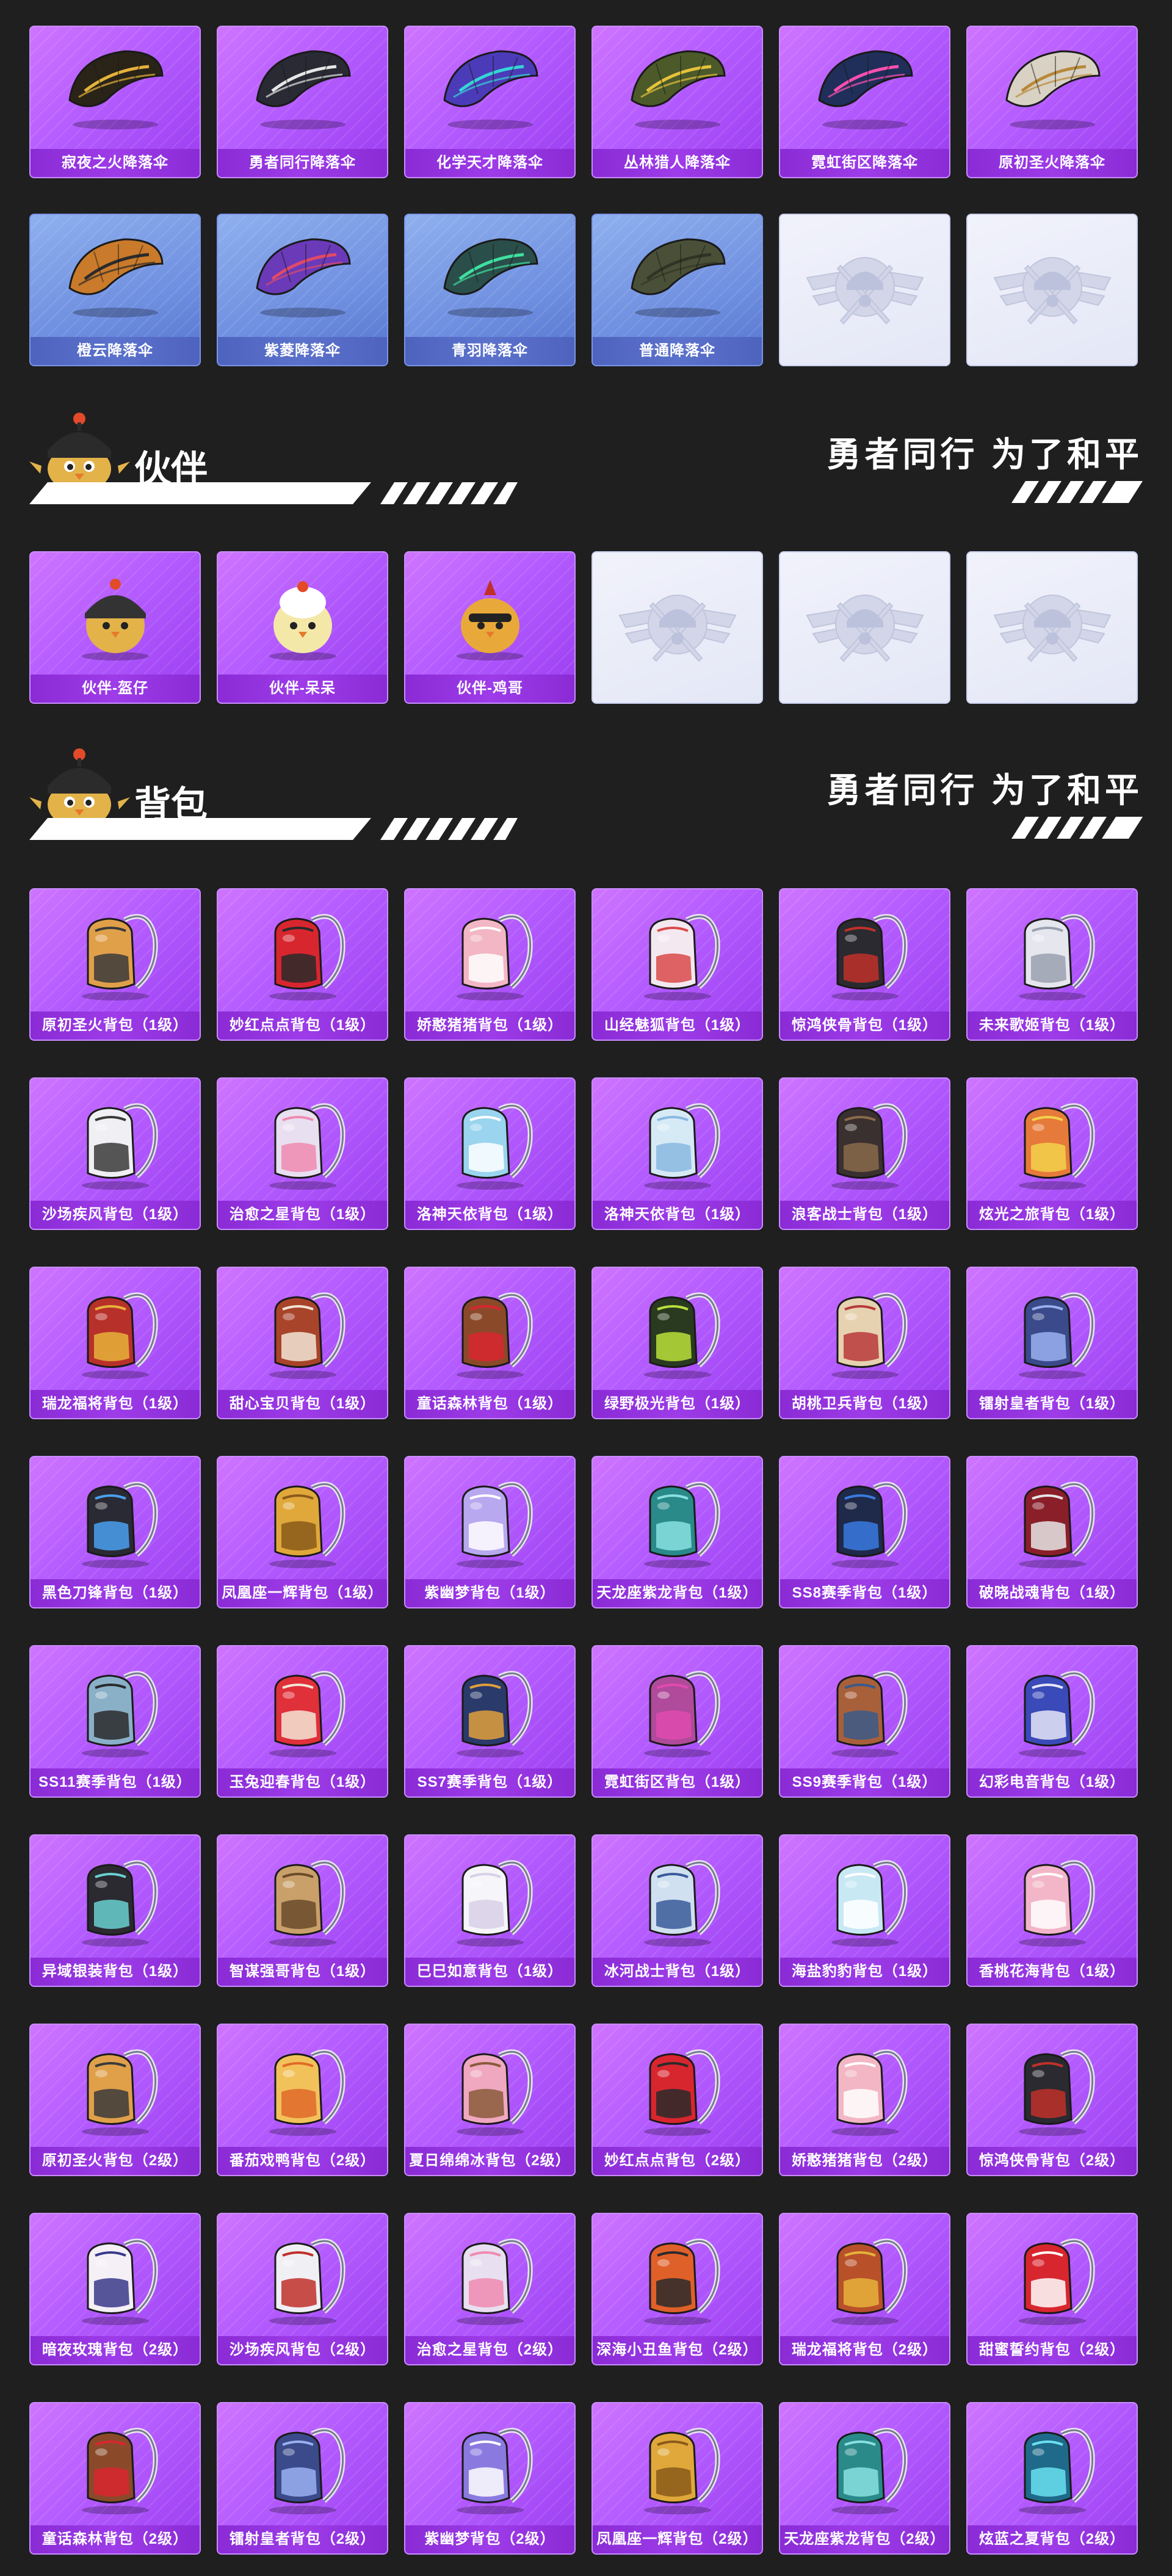 Image resolution: width=1172 pixels, height=2576 pixels. I want to click on backpack-card: 夏日绵绵冰背包（2级）, so click(490, 2100).